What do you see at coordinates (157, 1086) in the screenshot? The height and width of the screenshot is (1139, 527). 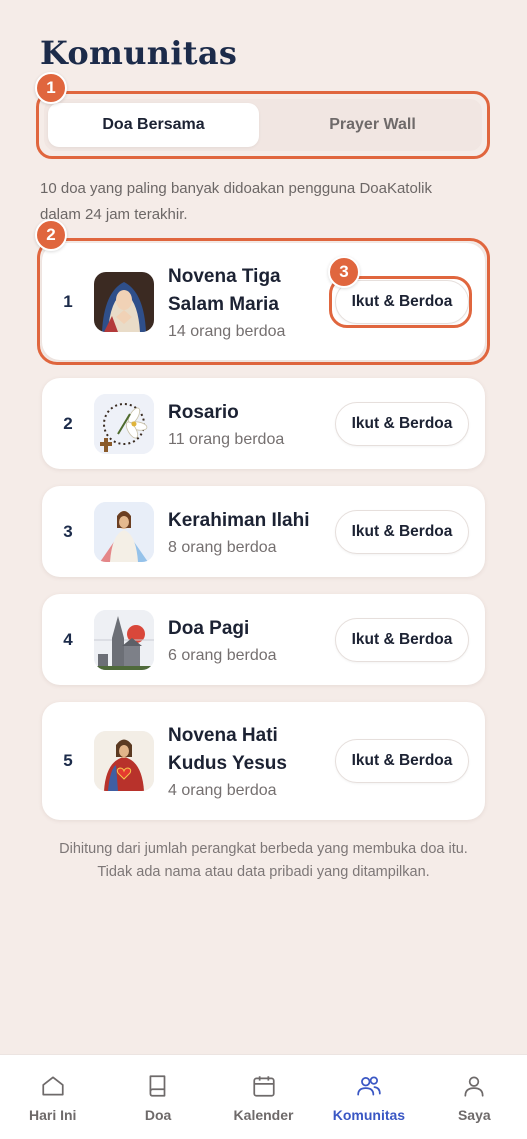 I see `book-icon` at bounding box center [157, 1086].